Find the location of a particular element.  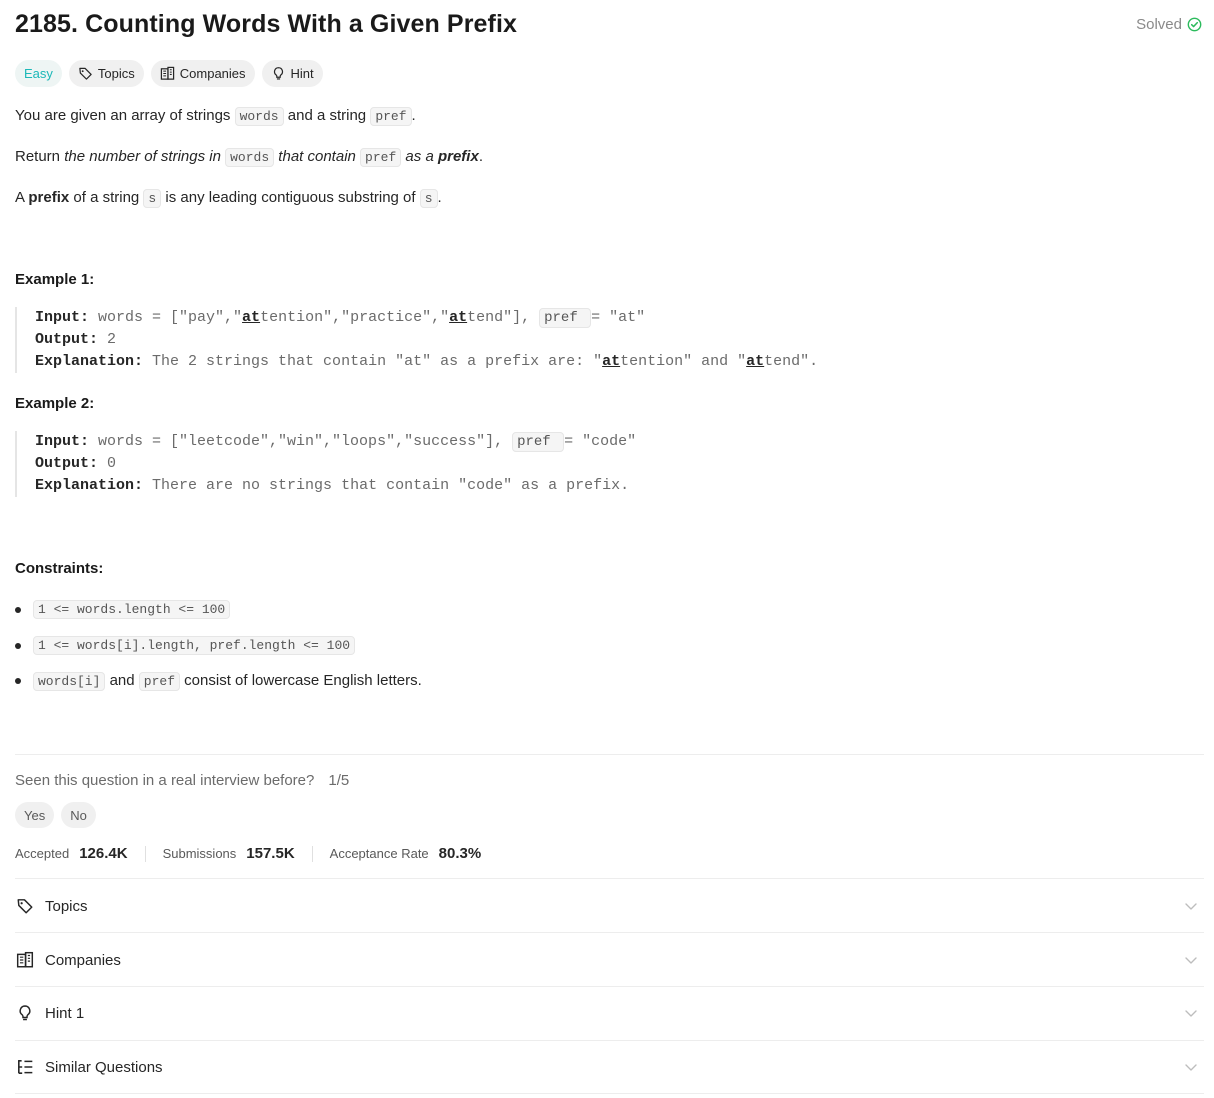

text: A is located at coordinates (22, 197).